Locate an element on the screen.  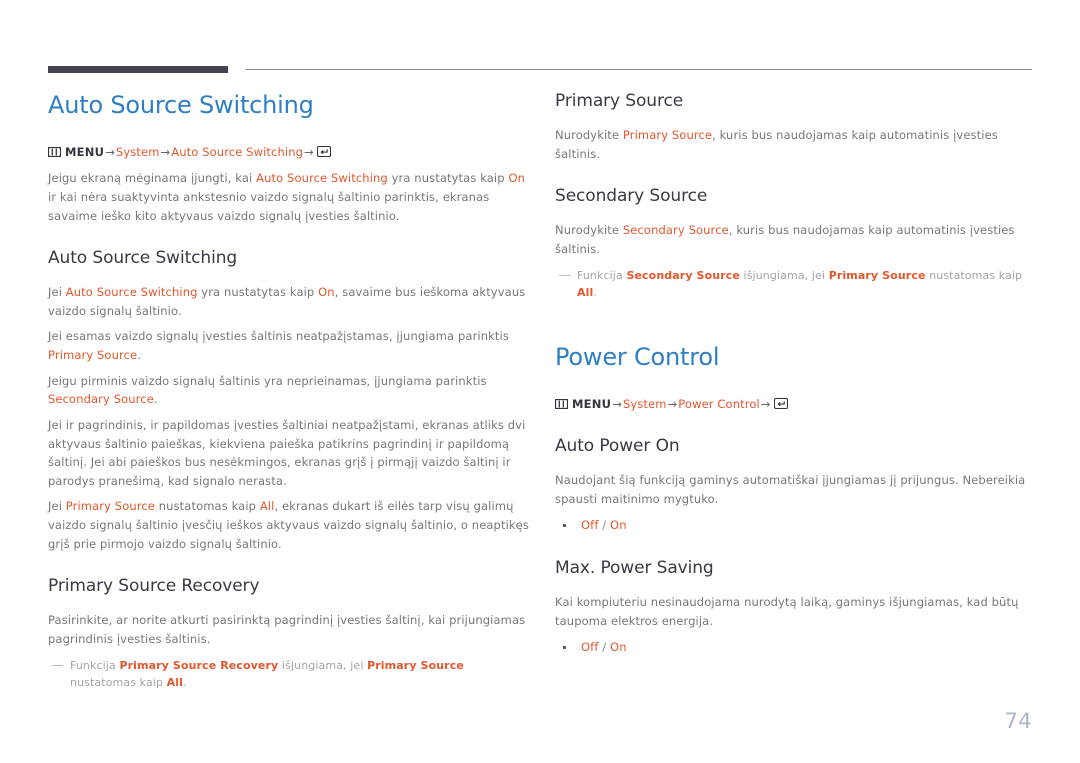
intro-text-1: Jeigu ekraną mėginama įjungti, kai is located at coordinates (152, 178).